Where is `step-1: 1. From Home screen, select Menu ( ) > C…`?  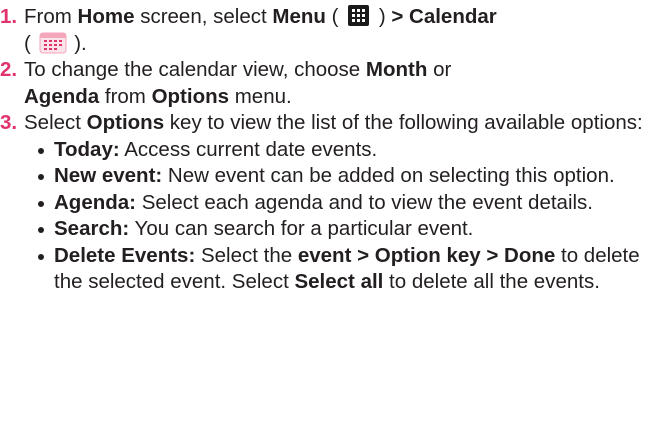 step-1: 1. From Home screen, select Menu ( ) > C… is located at coordinates (323, 30).